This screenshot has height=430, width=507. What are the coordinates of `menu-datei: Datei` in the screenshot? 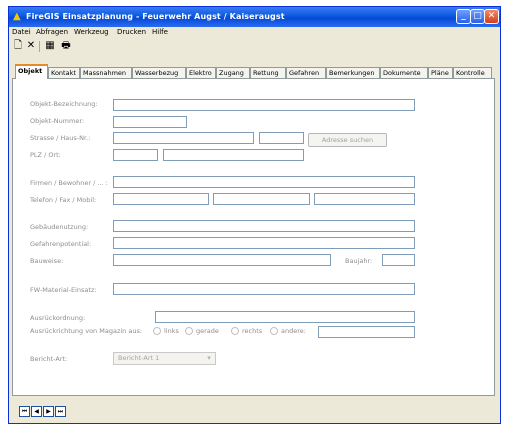 It's located at (21, 32).